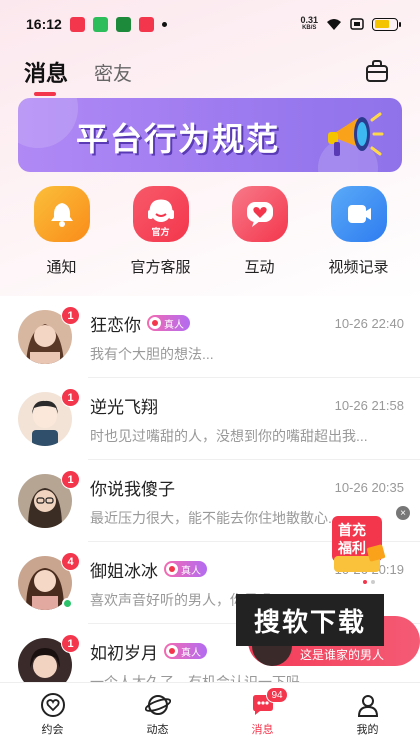 This screenshot has width=420, height=746. Describe the element at coordinates (210, 74) in the screenshot. I see `top-tabs: 消息 密友` at that location.